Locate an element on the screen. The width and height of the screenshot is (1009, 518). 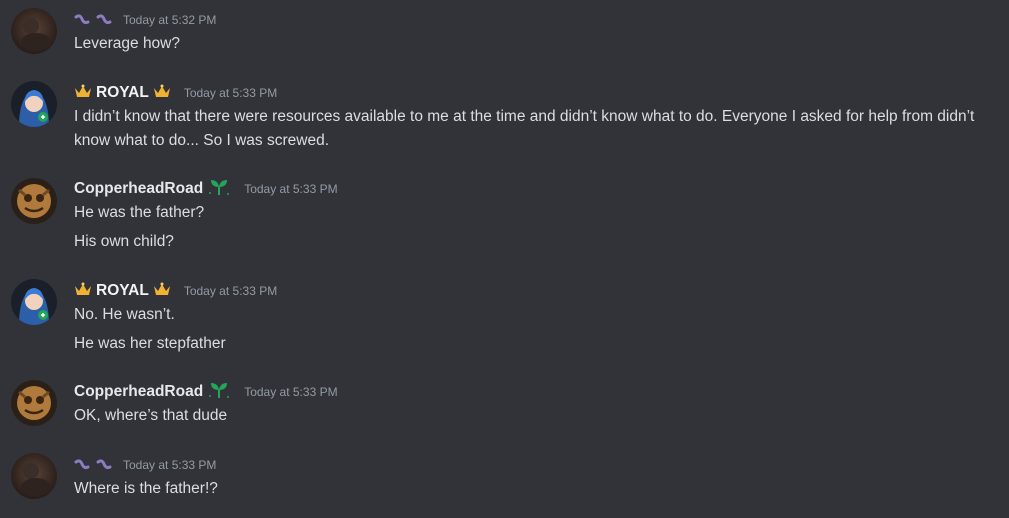
message-header: Today at 5:32 PM is located at coordinates (145, 20).